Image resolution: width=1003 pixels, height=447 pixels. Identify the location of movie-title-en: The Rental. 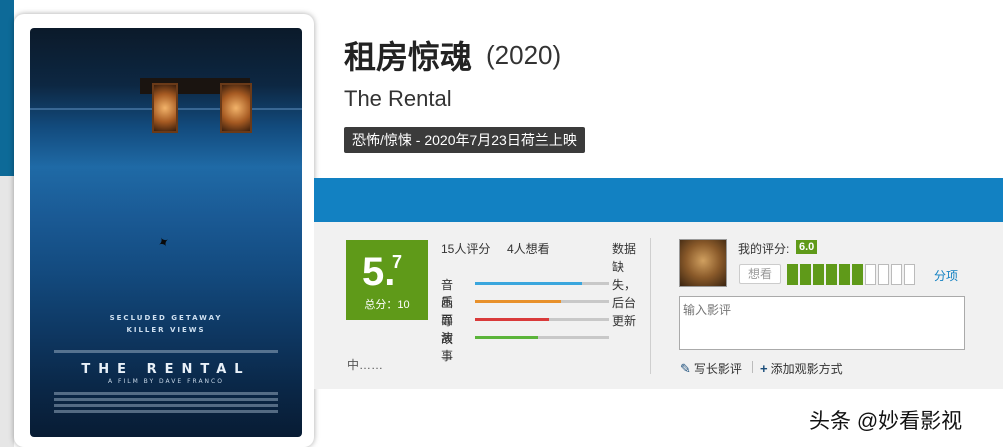
(398, 98).